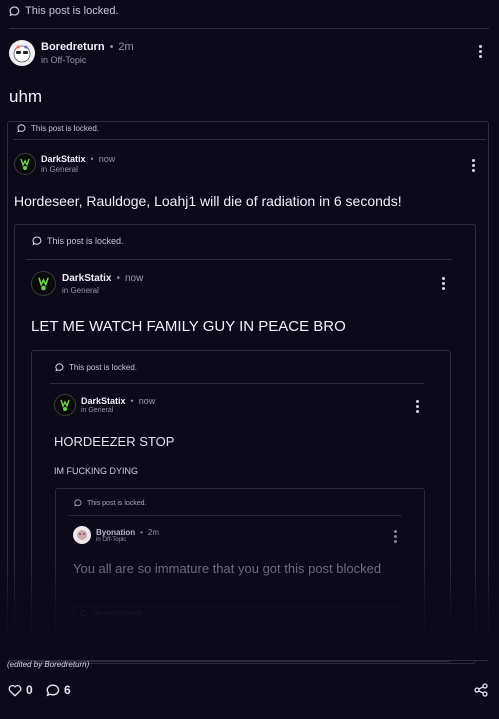 This screenshot has width=499, height=719. Describe the element at coordinates (115, 532) in the screenshot. I see `author-name: Byonation` at that location.